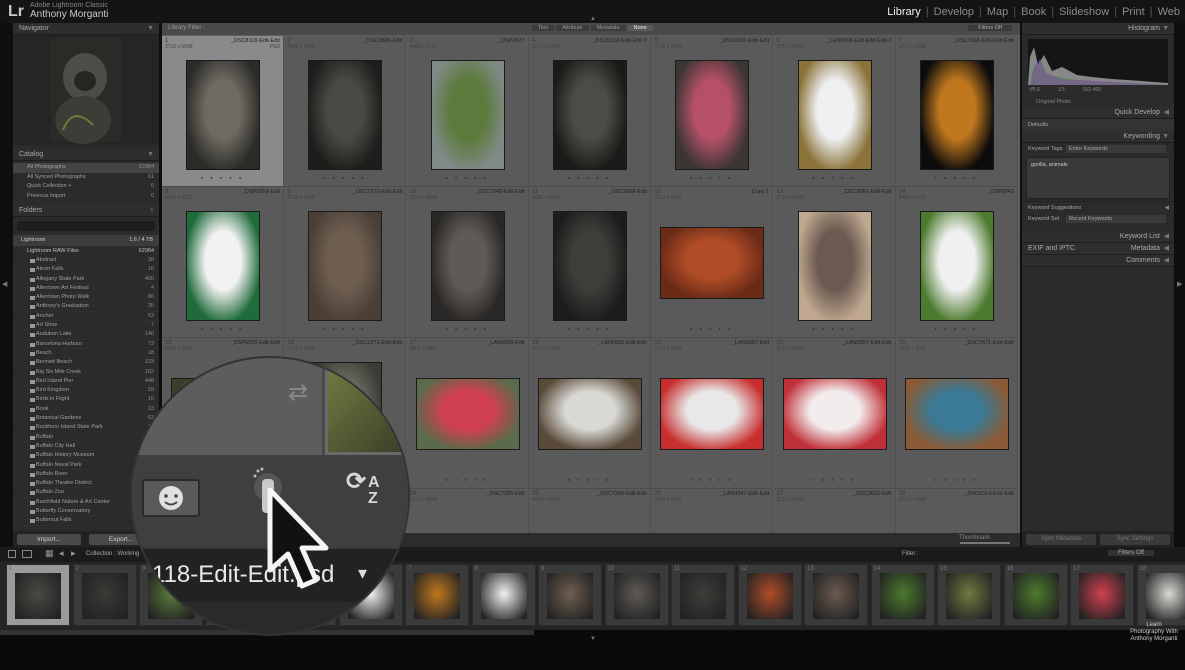  I want to click on sync-settings-button: Sync Settings, so click(1135, 539).